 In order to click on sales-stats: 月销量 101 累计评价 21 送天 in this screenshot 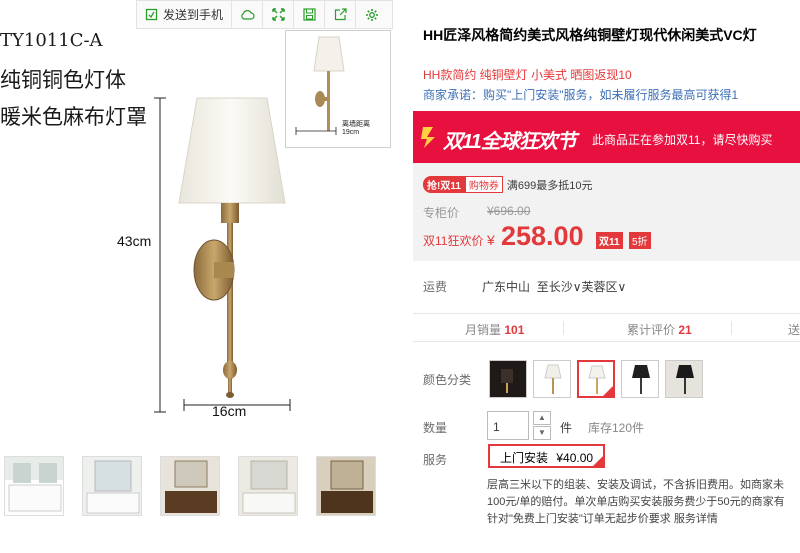, I will do `click(606, 327)`.